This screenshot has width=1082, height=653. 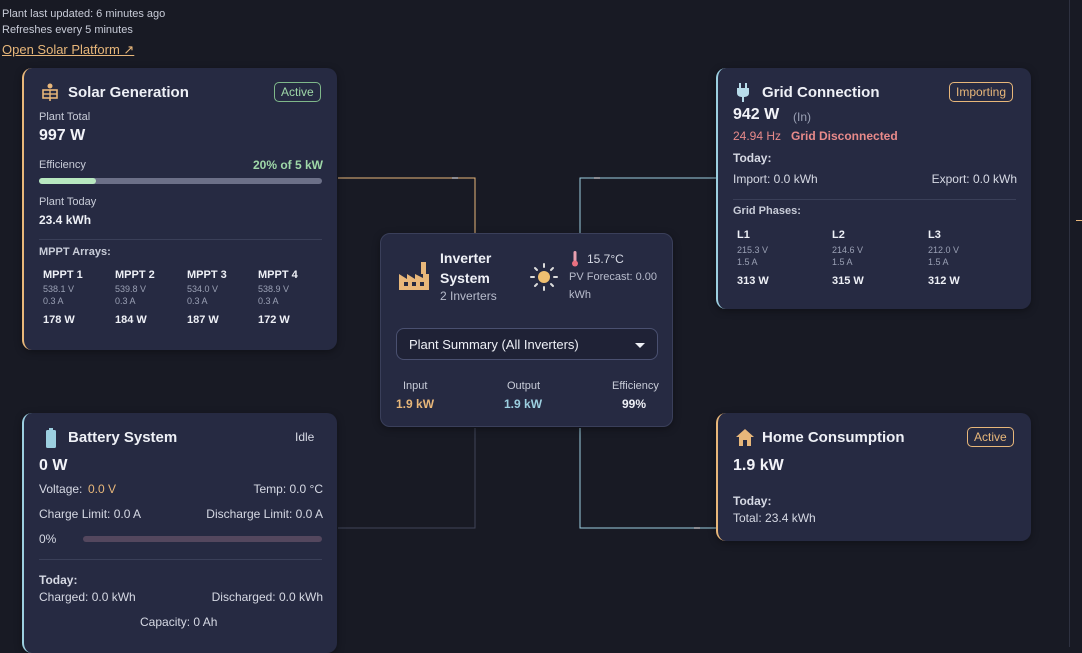 I want to click on phase-power: 315 W, so click(x=848, y=281).